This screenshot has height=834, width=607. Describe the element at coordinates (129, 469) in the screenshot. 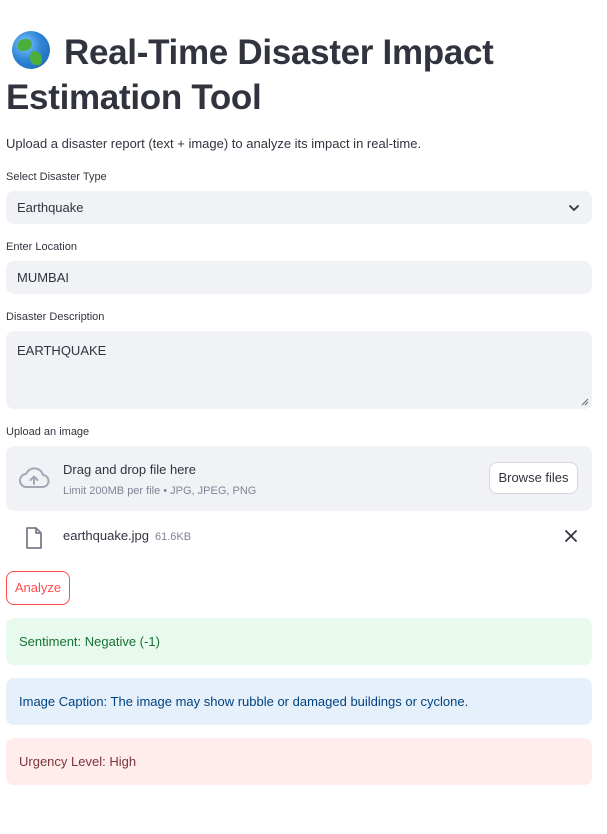

I see `dropzone-title: Drag and drop file here` at that location.